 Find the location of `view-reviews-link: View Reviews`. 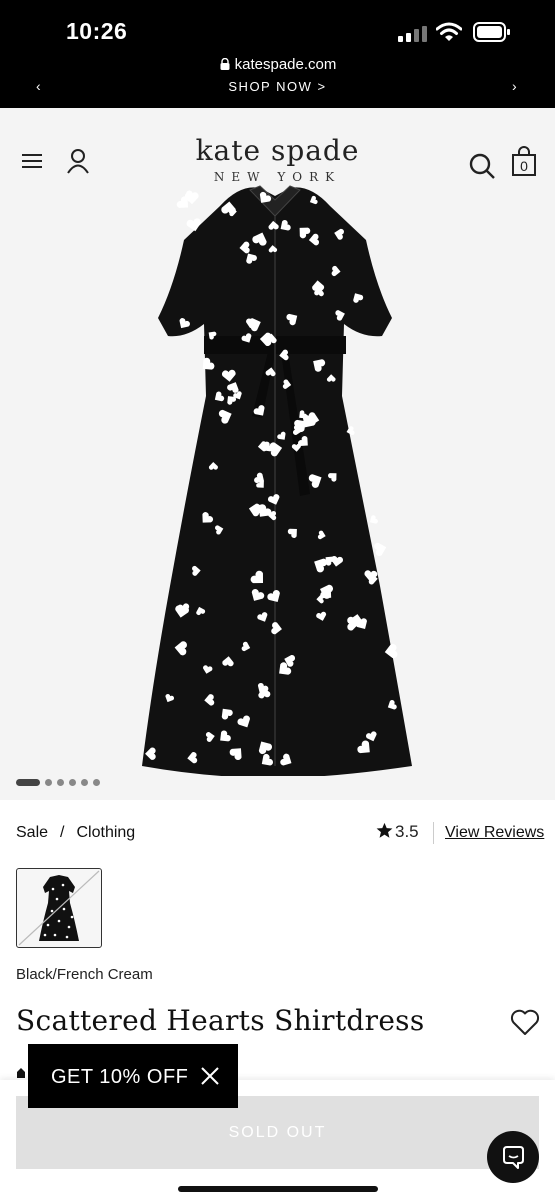

view-reviews-link: View Reviews is located at coordinates (494, 833).